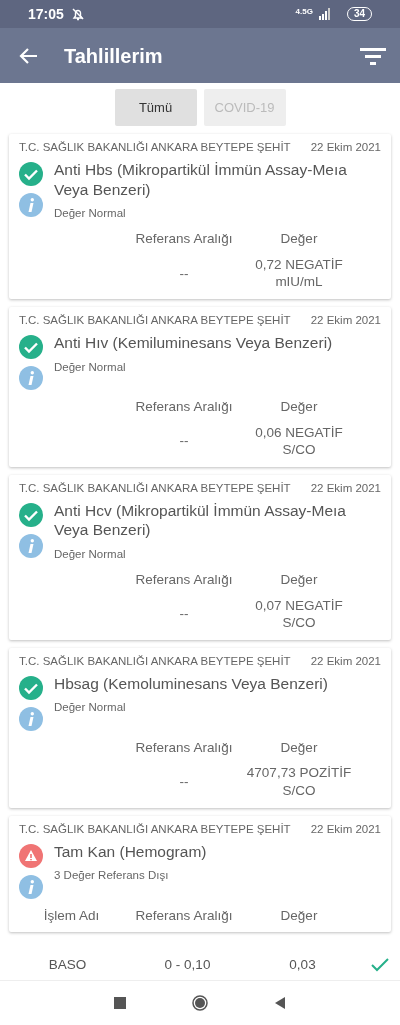 The height and width of the screenshot is (1025, 400). I want to click on test-title: Hbsag (Kemoluminesans Veya Benzeri), so click(191, 683).